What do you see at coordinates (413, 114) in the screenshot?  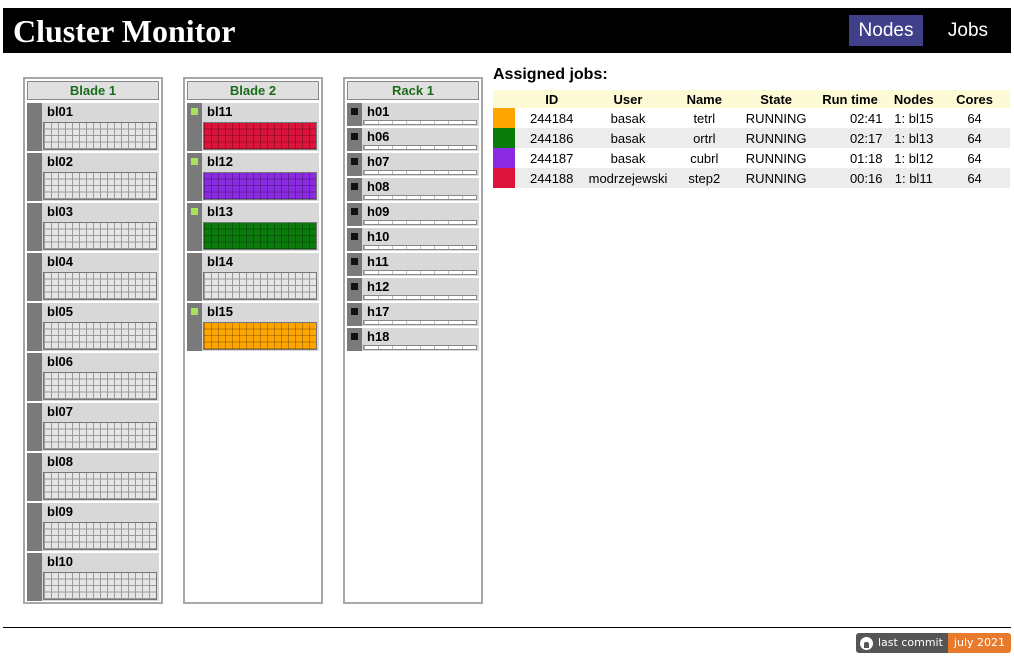 I see `node-h01: h01` at bounding box center [413, 114].